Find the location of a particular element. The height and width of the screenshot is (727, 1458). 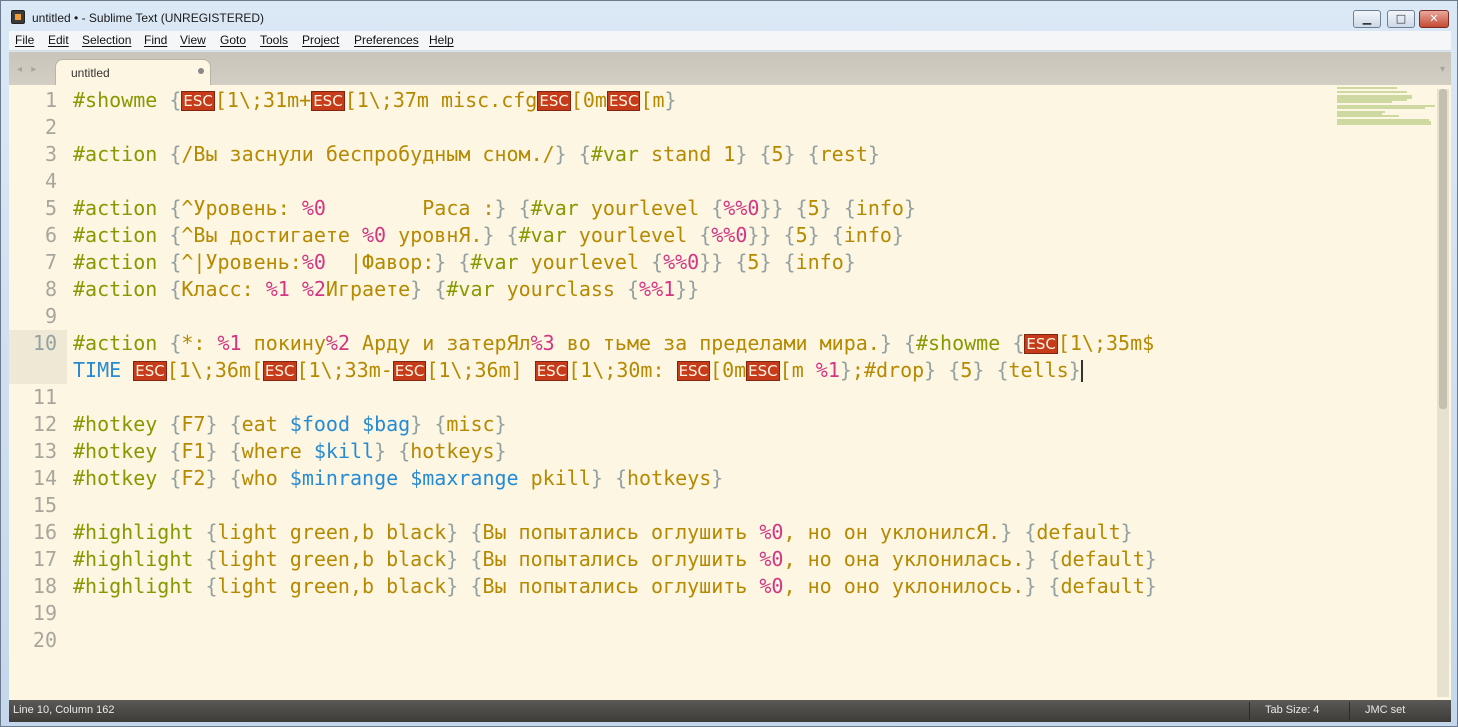

code-token: #hotkey is located at coordinates (115, 424).